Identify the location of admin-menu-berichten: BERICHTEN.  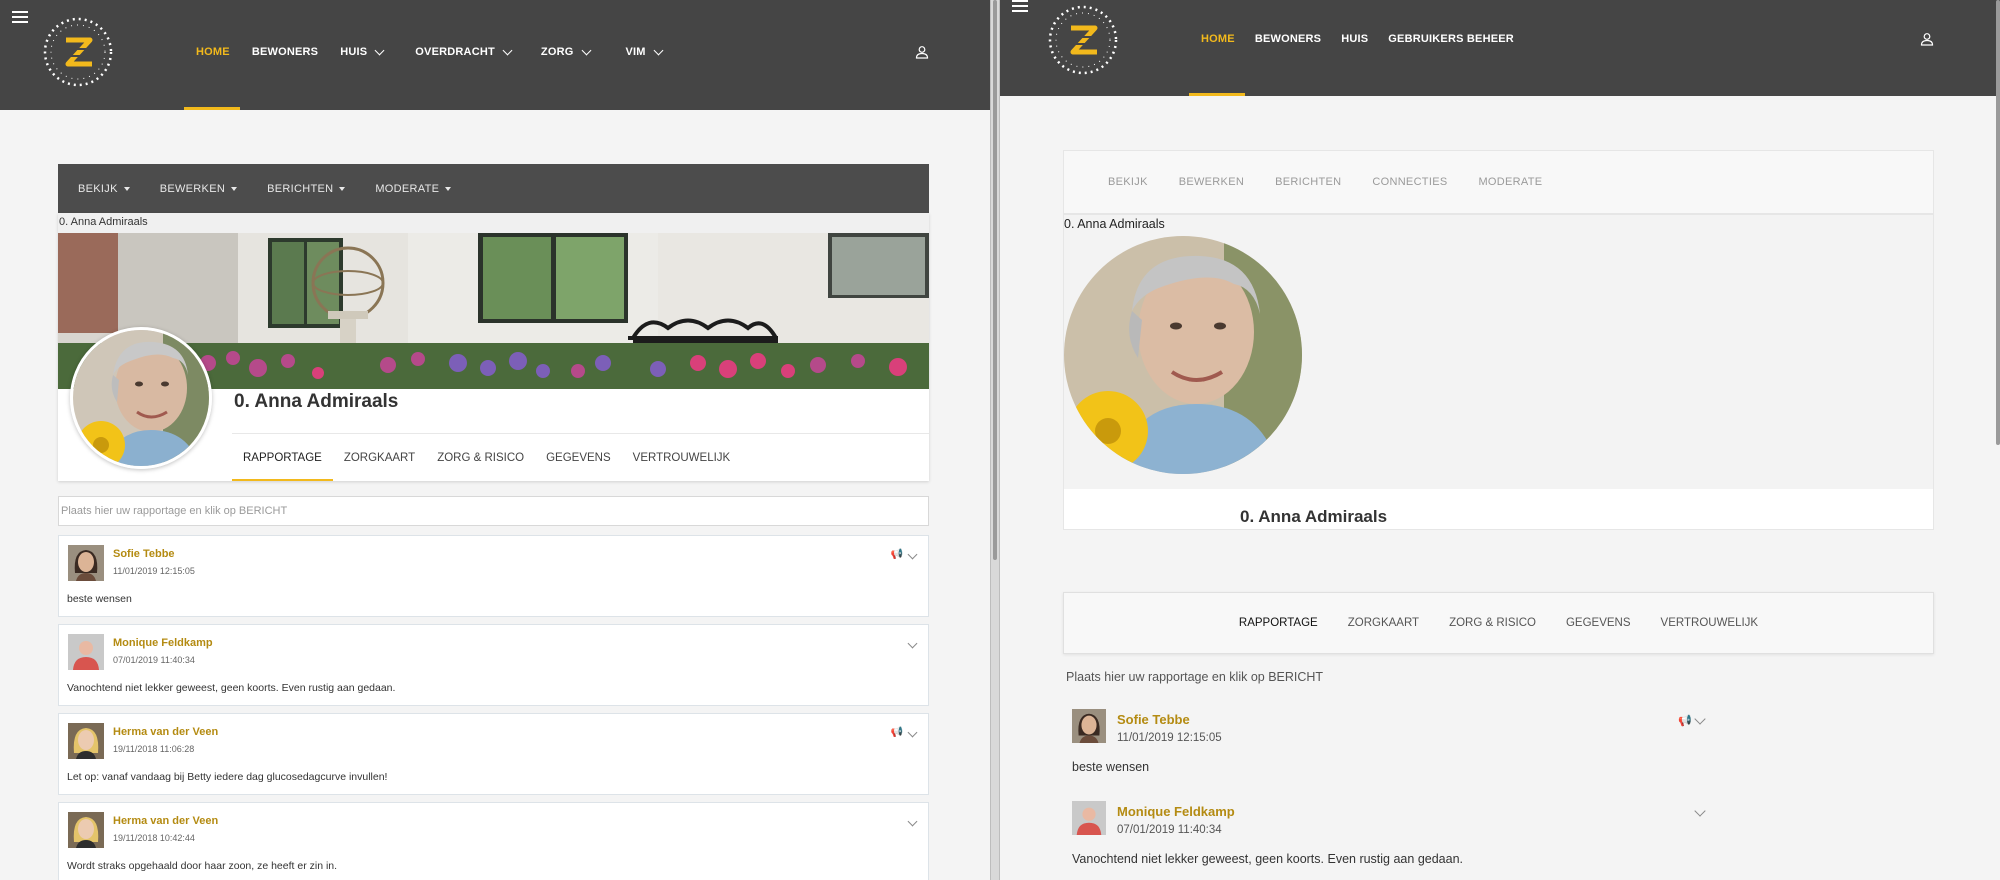
(306, 188).